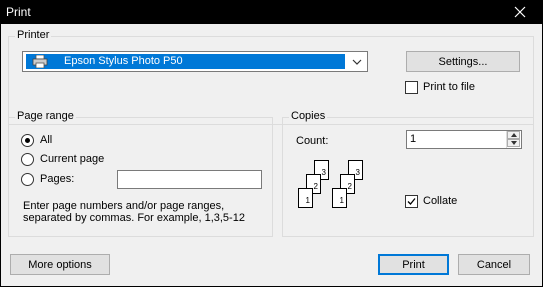  I want to click on pages-input, so click(189, 179).